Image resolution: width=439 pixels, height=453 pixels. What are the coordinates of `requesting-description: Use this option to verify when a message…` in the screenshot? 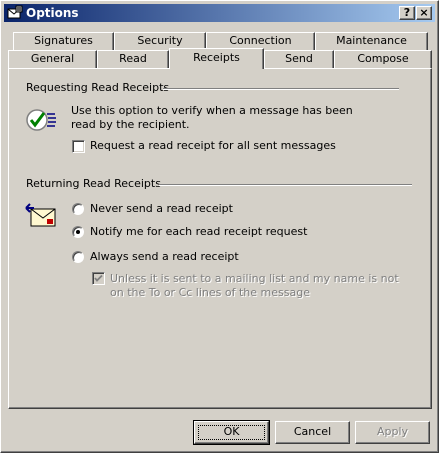 It's located at (212, 117).